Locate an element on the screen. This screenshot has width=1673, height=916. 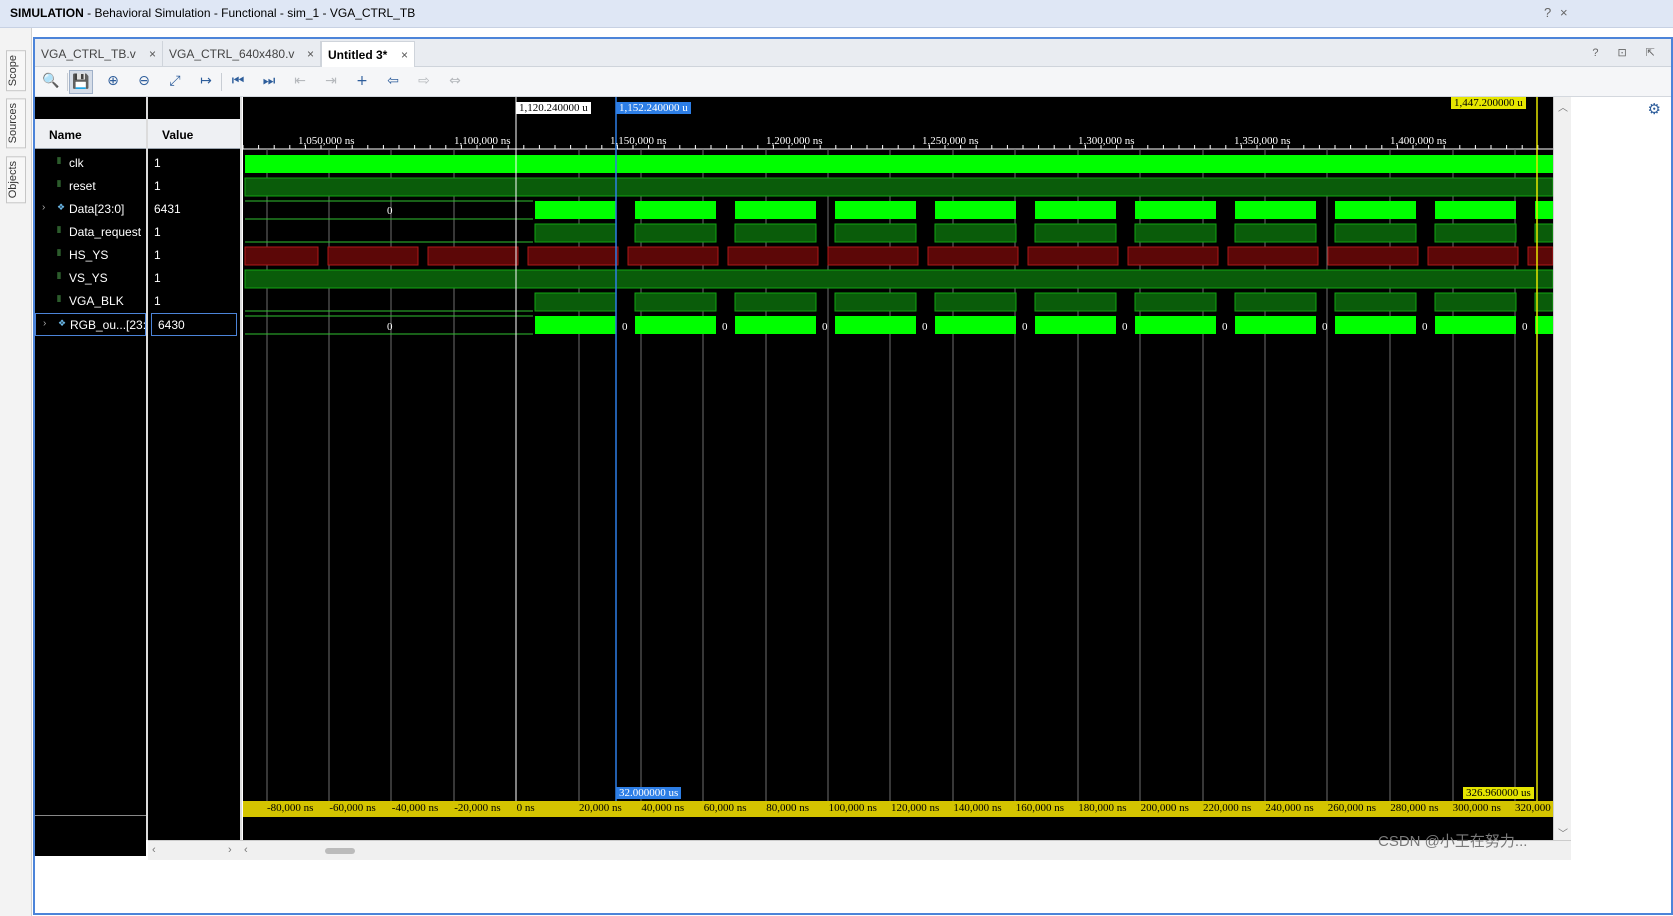
delta-time-label: 32.000000 us is located at coordinates (649, 793).